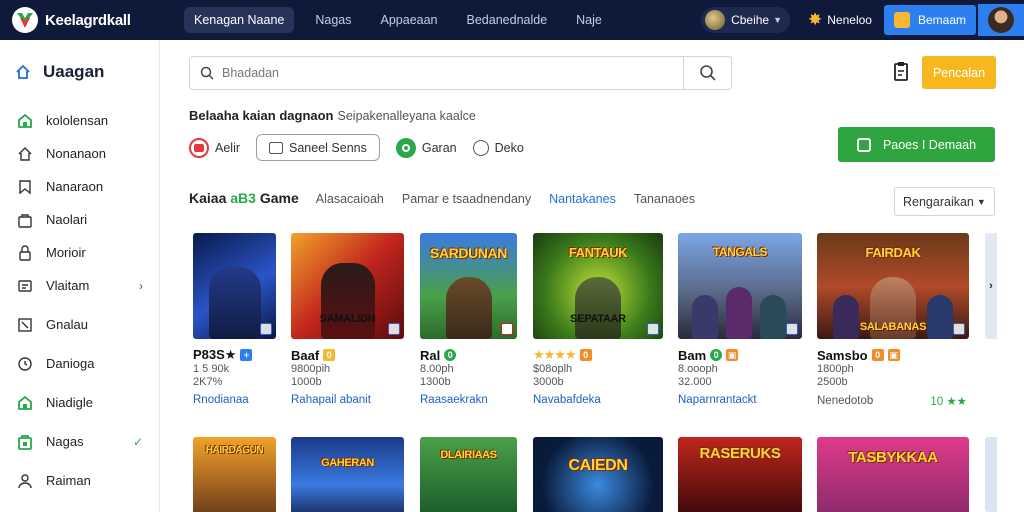 The width and height of the screenshot is (1024, 512). I want to click on filter-chip: Deko, so click(498, 147).